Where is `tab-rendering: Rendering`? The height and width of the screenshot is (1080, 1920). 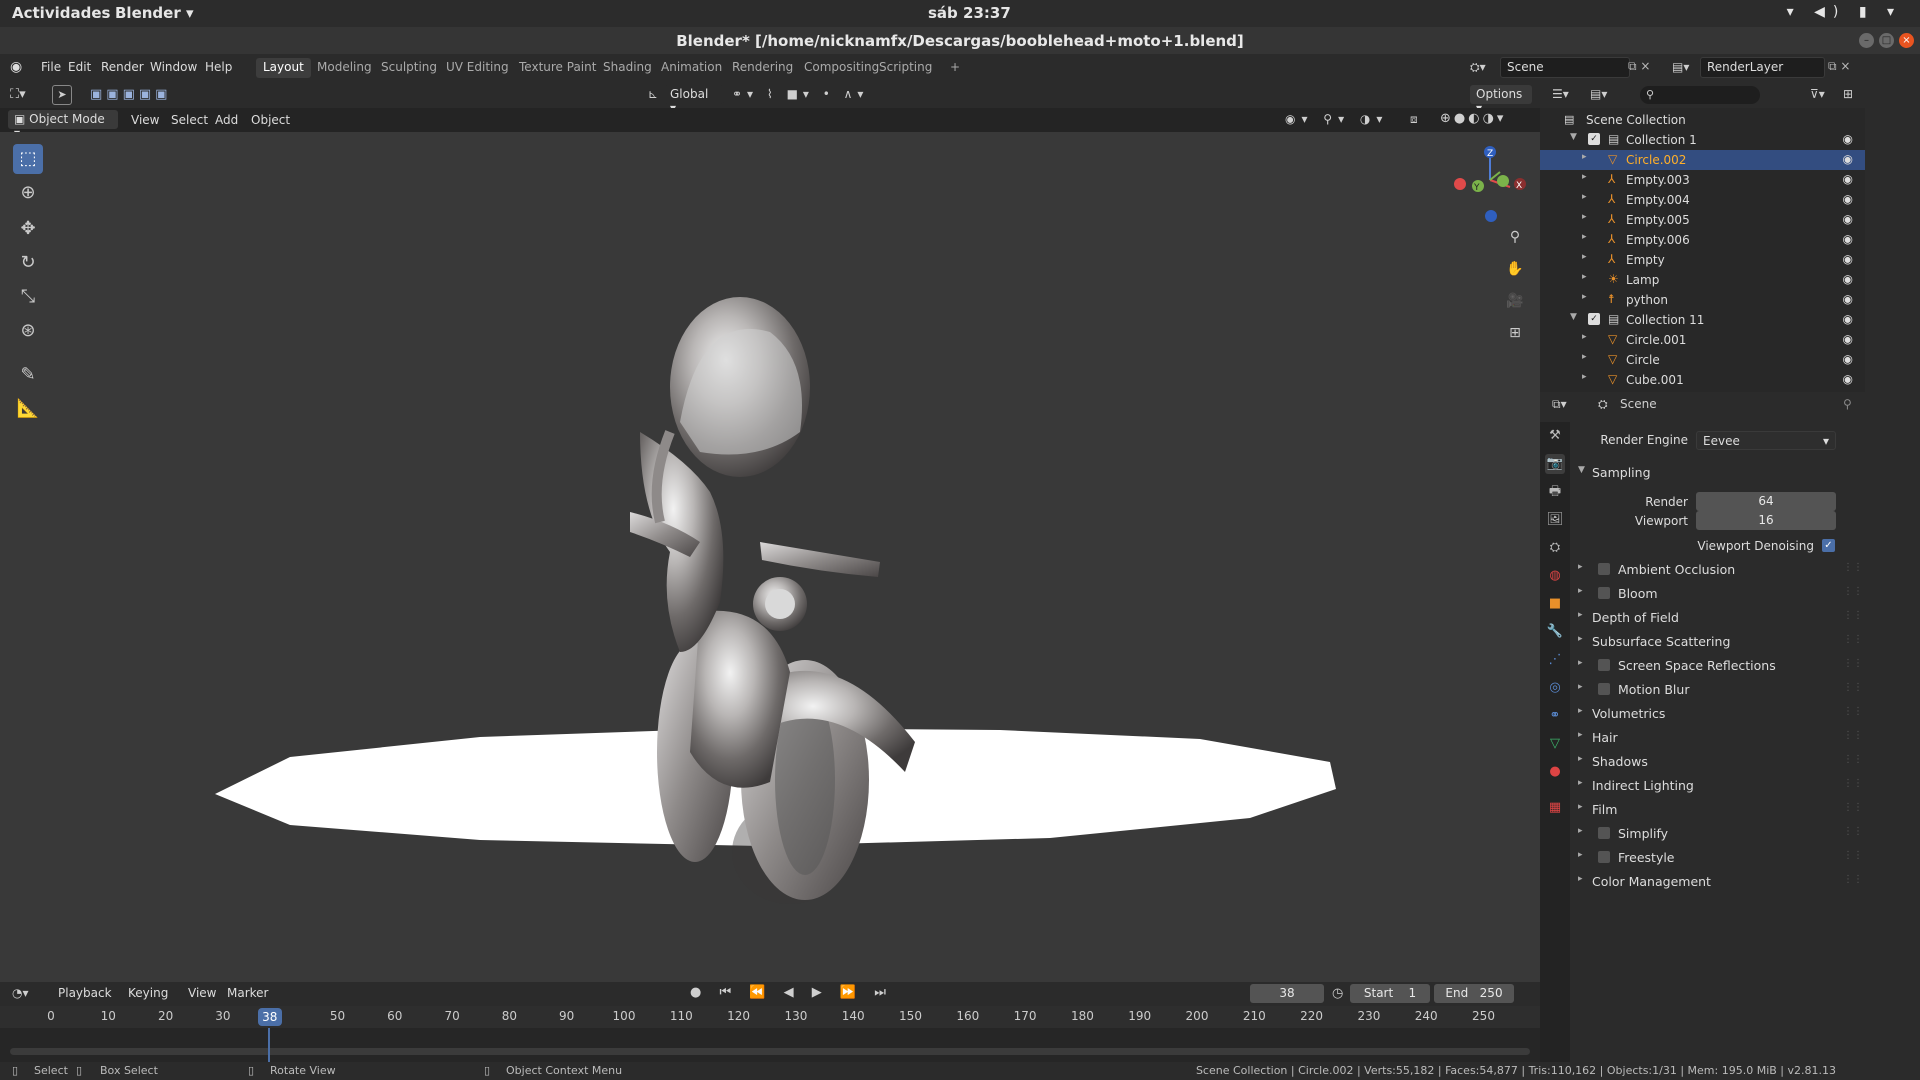 tab-rendering: Rendering is located at coordinates (762, 68).